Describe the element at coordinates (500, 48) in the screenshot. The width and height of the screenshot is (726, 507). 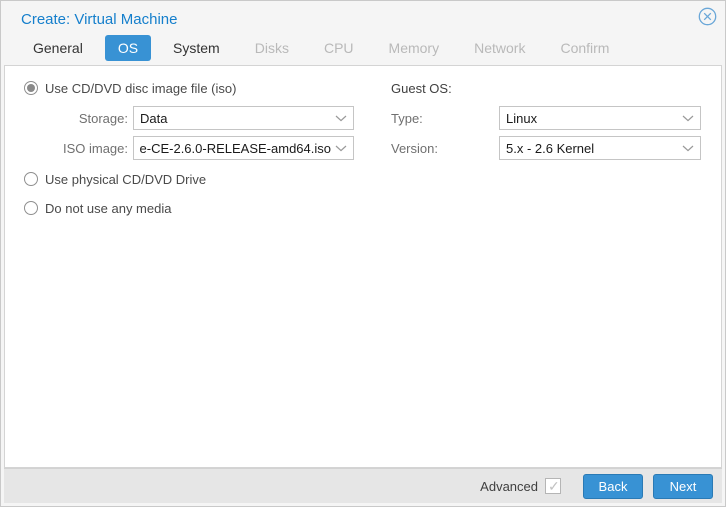
I see `tab-network: Network` at that location.